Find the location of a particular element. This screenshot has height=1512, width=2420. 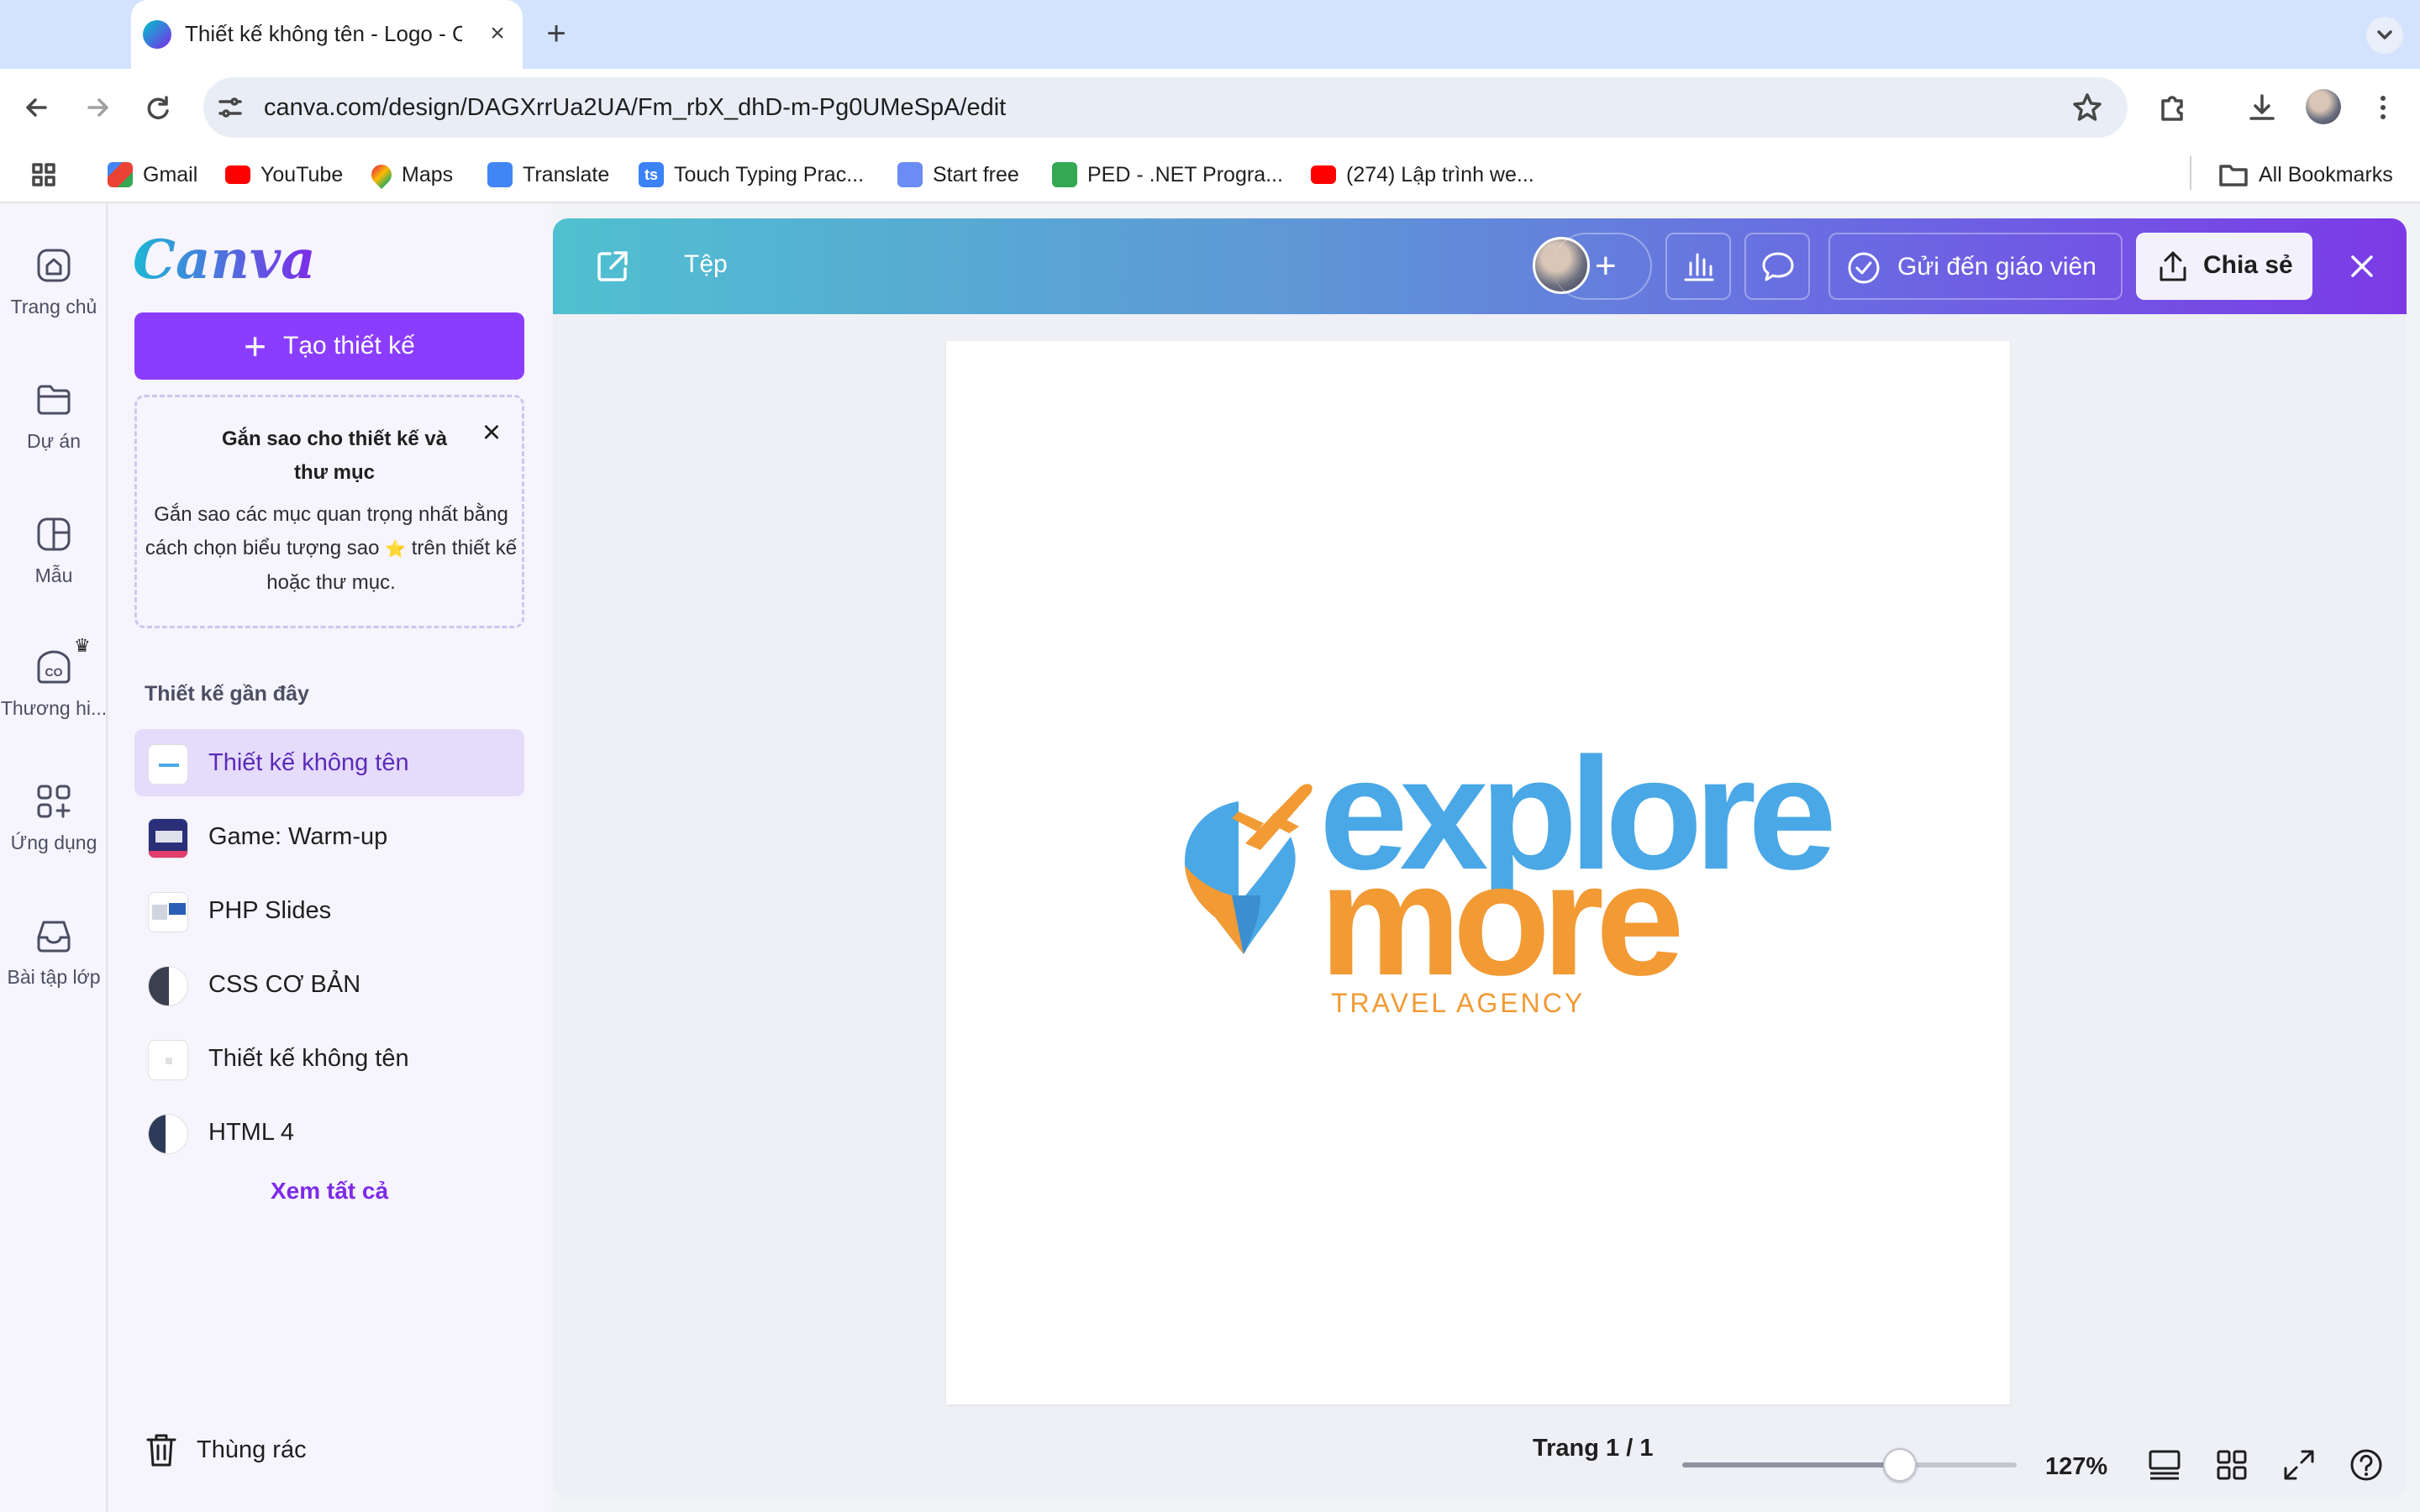

canva-favicon-icon is located at coordinates (157, 34).